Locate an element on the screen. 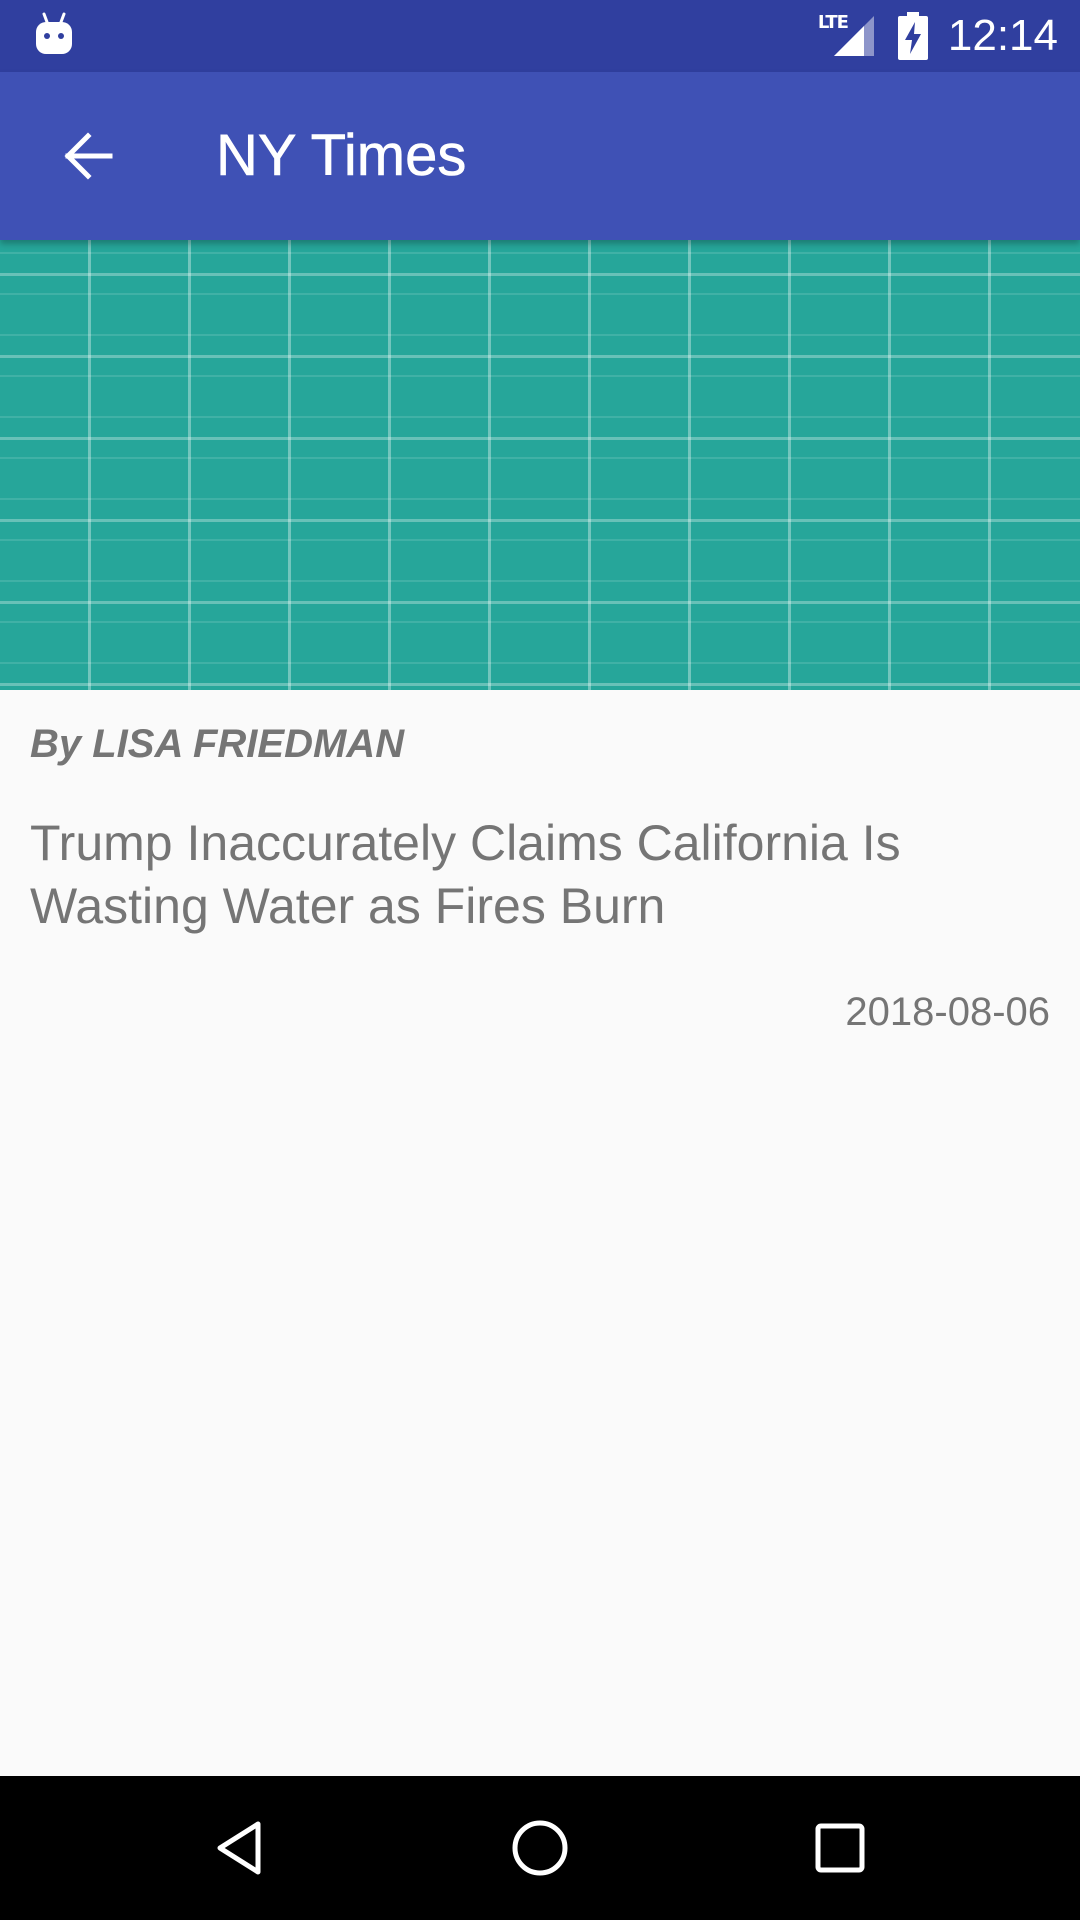 The height and width of the screenshot is (1920, 1080). app-bar: NY Times is located at coordinates (540, 156).